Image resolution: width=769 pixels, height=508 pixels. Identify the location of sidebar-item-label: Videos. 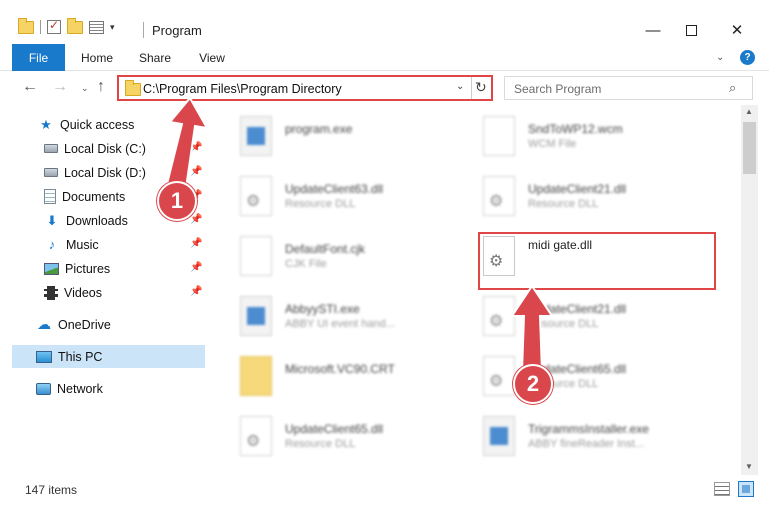
(83, 292).